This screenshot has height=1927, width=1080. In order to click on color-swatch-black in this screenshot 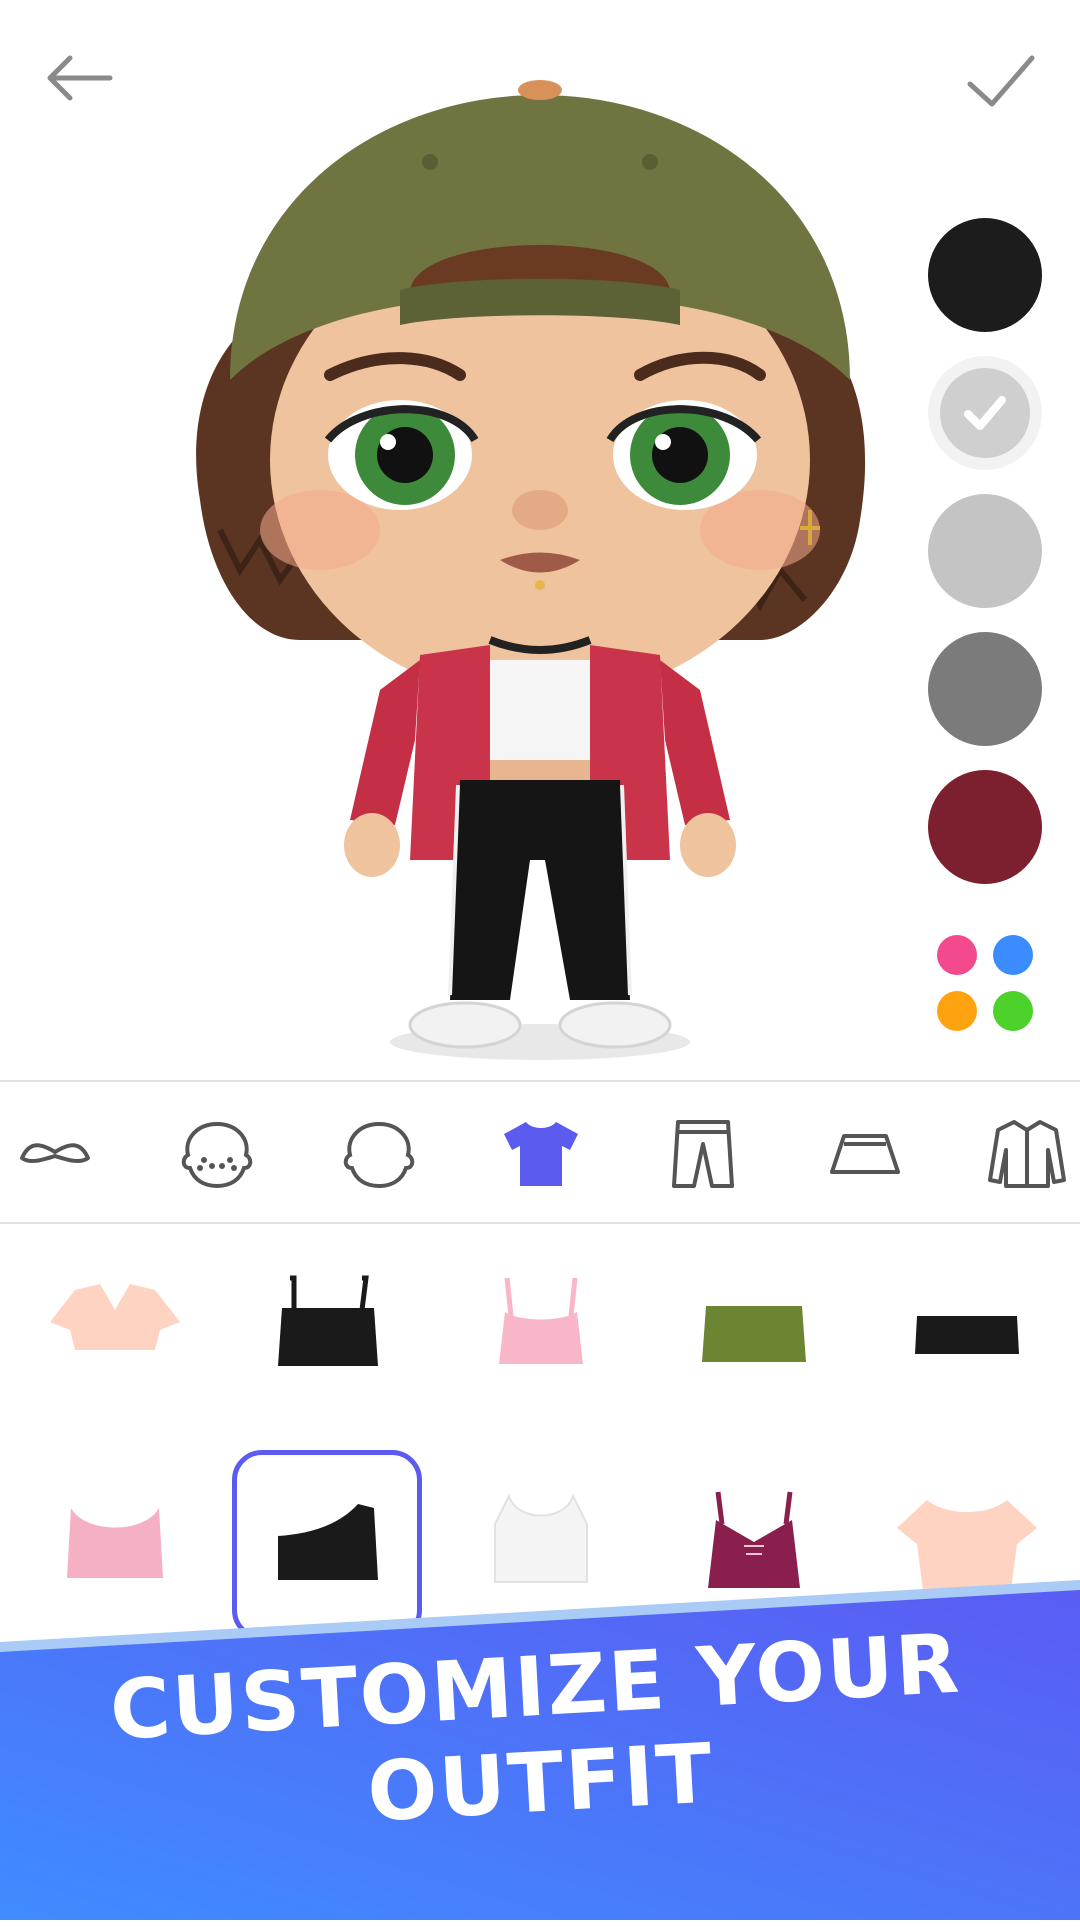, I will do `click(985, 275)`.